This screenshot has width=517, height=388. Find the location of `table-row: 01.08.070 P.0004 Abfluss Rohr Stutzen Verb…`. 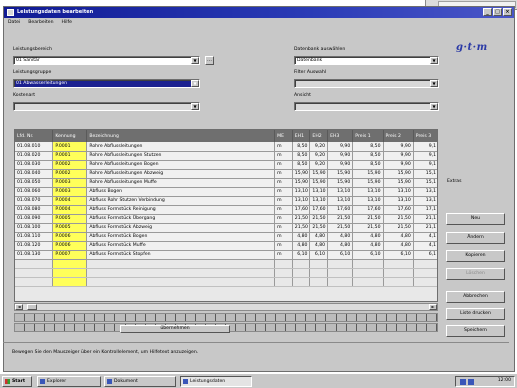

table-row: 01.08.070 P.0004 Abfluss Rohr Stutzen Verb… is located at coordinates (226, 201).